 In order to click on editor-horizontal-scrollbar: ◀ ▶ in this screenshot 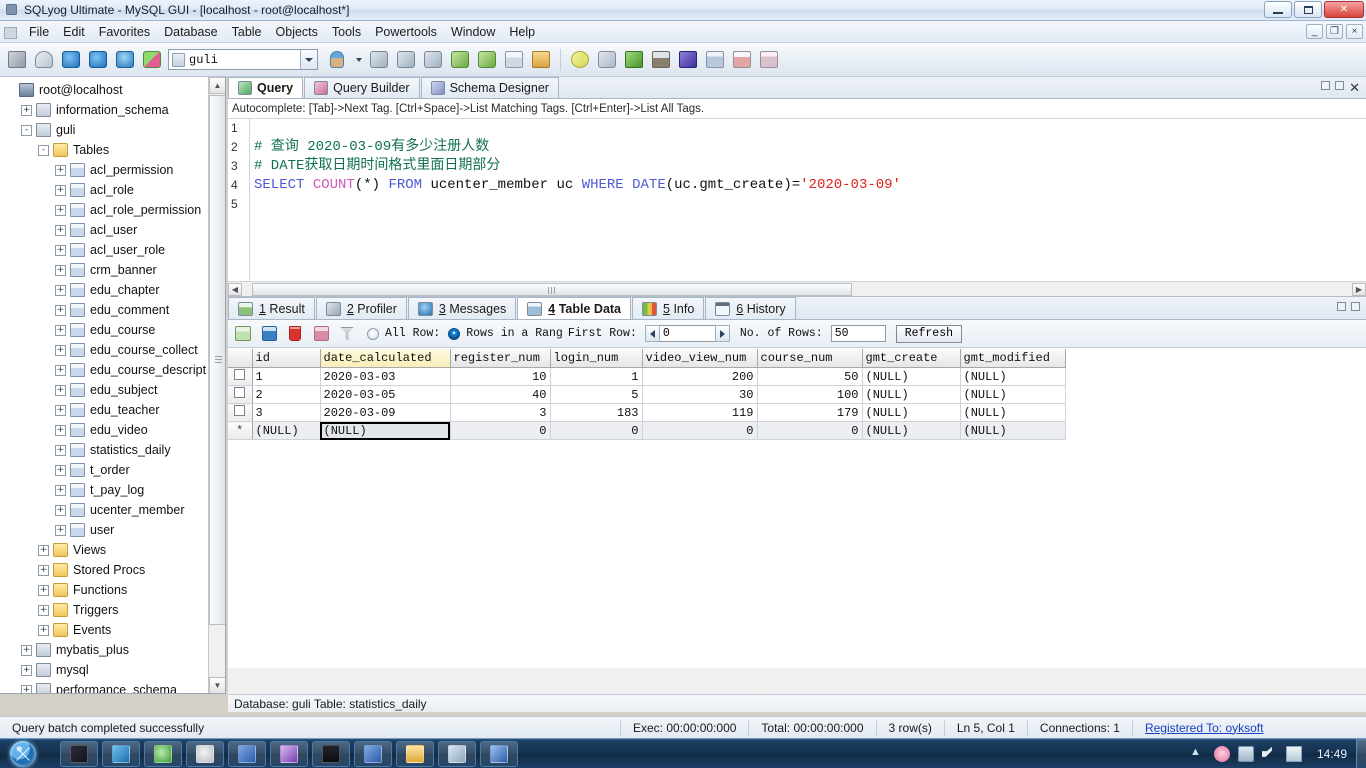, I will do `click(797, 288)`.